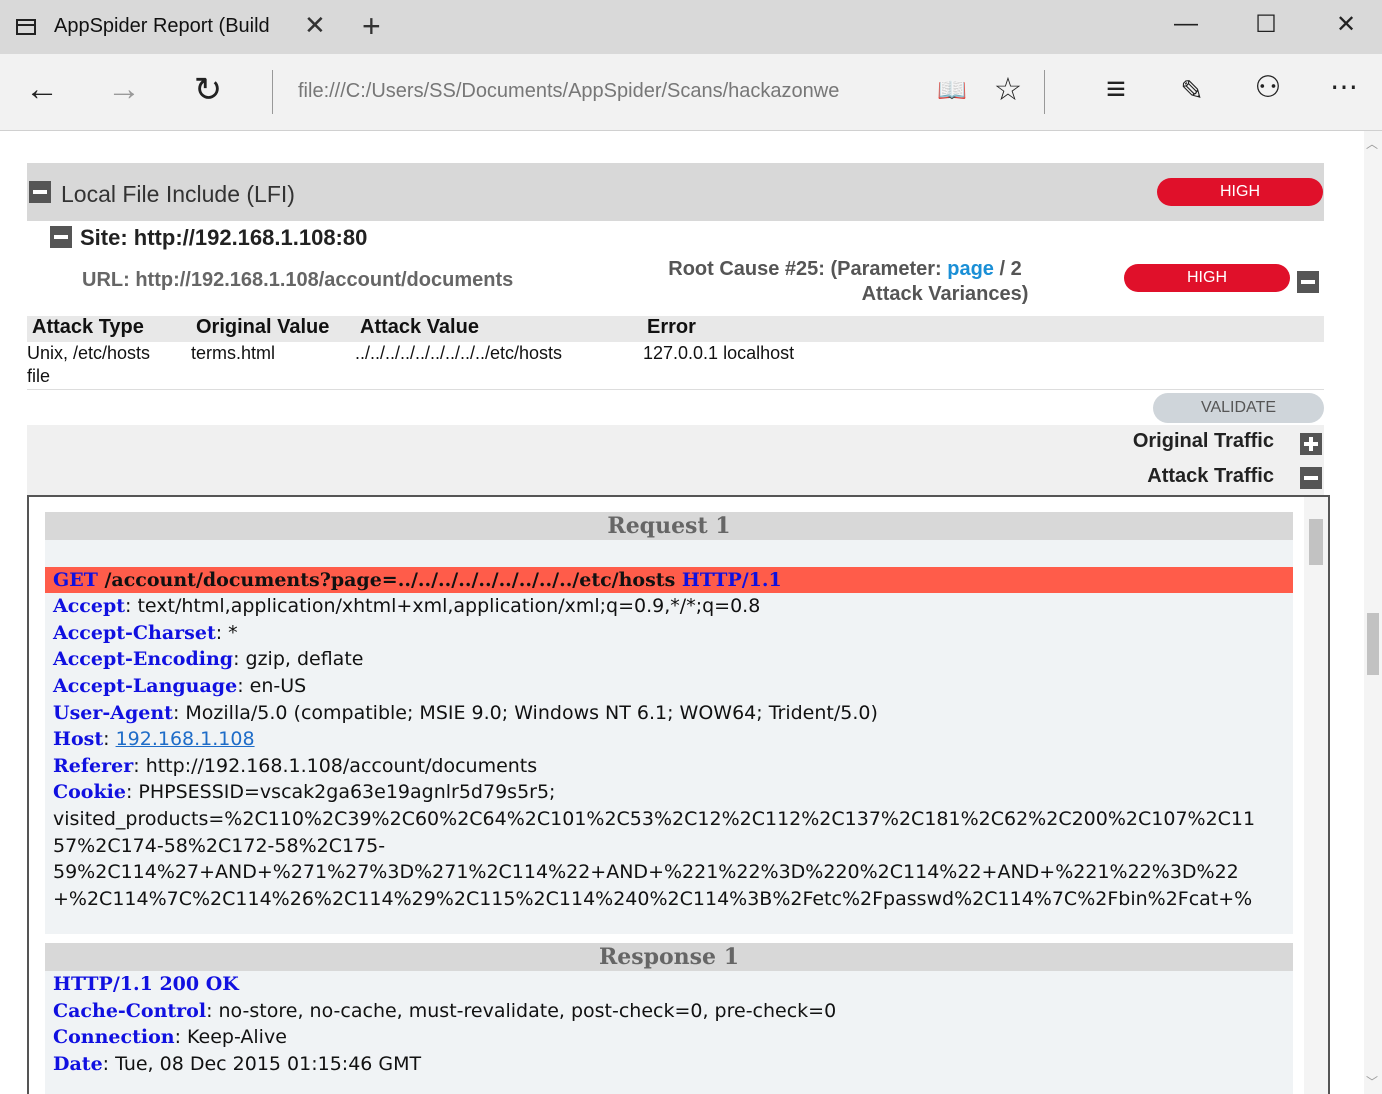 The image size is (1382, 1094). Describe the element at coordinates (130, 1010) in the screenshot. I see `header-key: Cache-Control` at that location.